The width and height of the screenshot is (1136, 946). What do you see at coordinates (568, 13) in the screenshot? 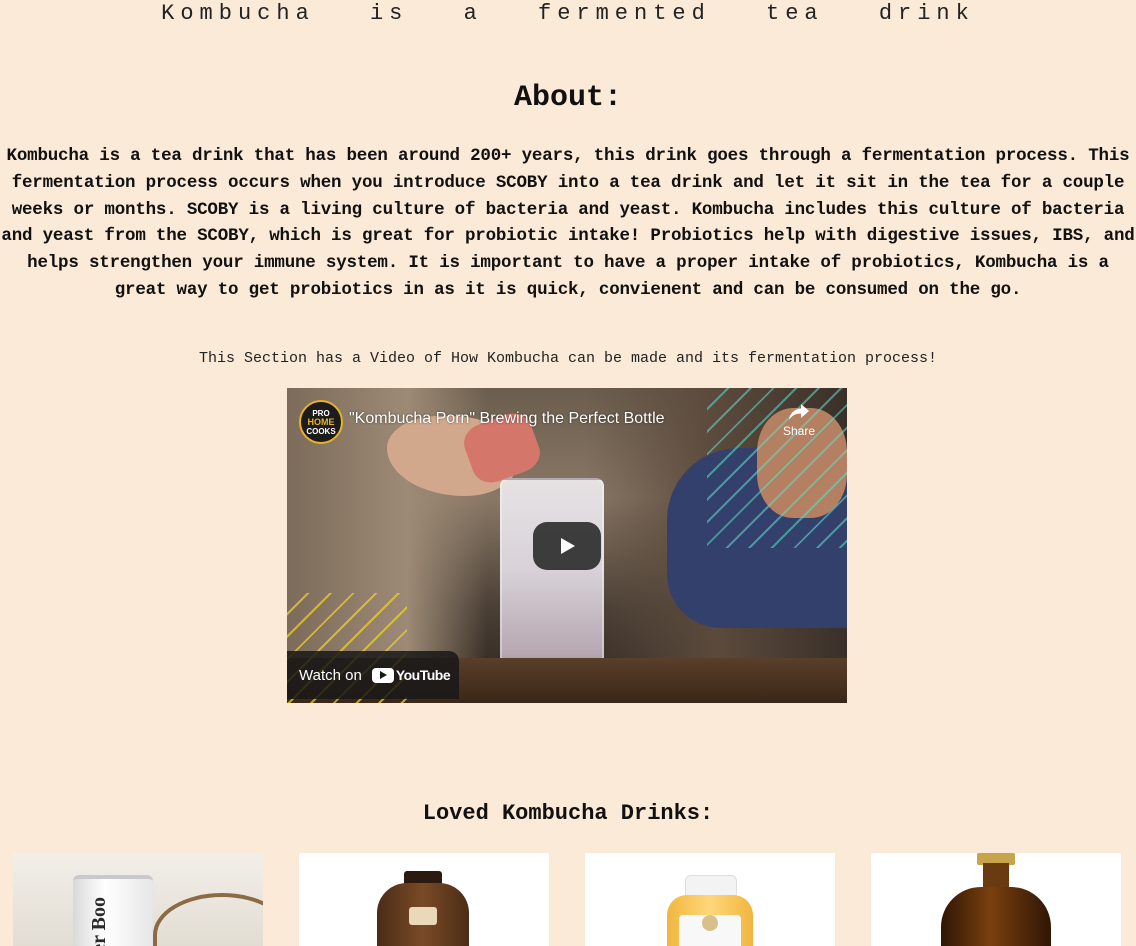
I see `page-tagline: Kombucha is a fermented tea drink` at bounding box center [568, 13].